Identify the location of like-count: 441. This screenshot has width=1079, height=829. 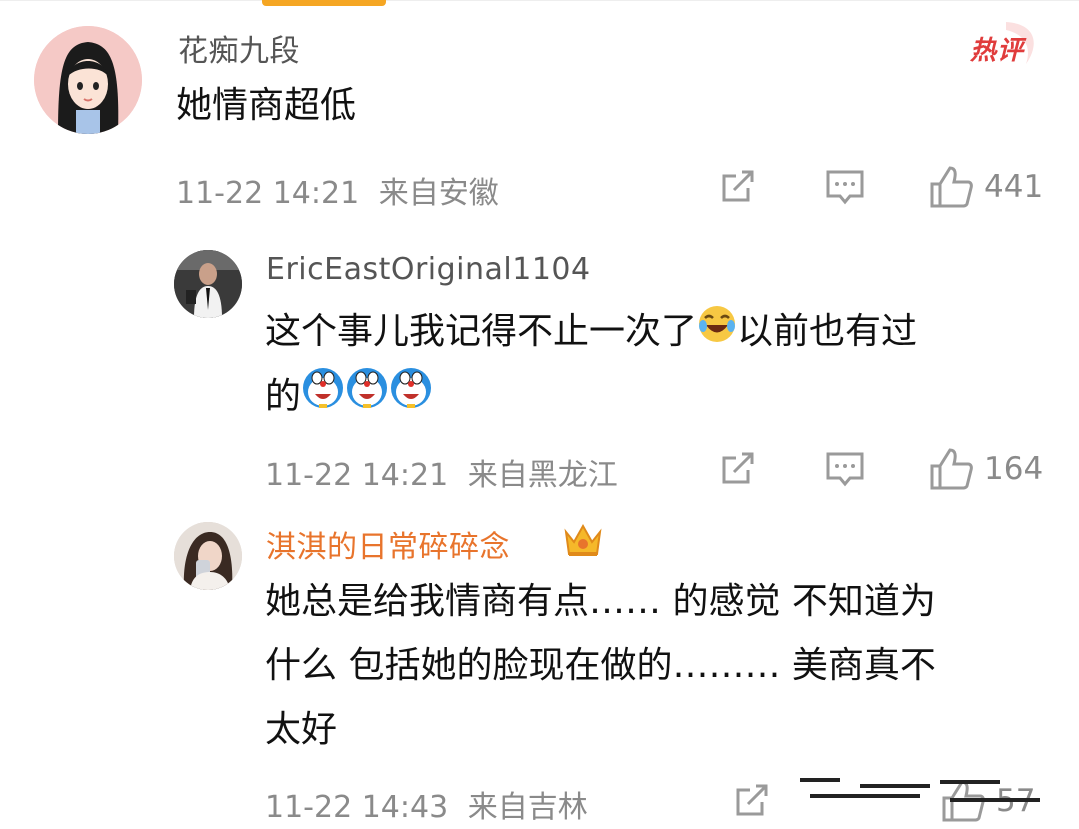
(1014, 187).